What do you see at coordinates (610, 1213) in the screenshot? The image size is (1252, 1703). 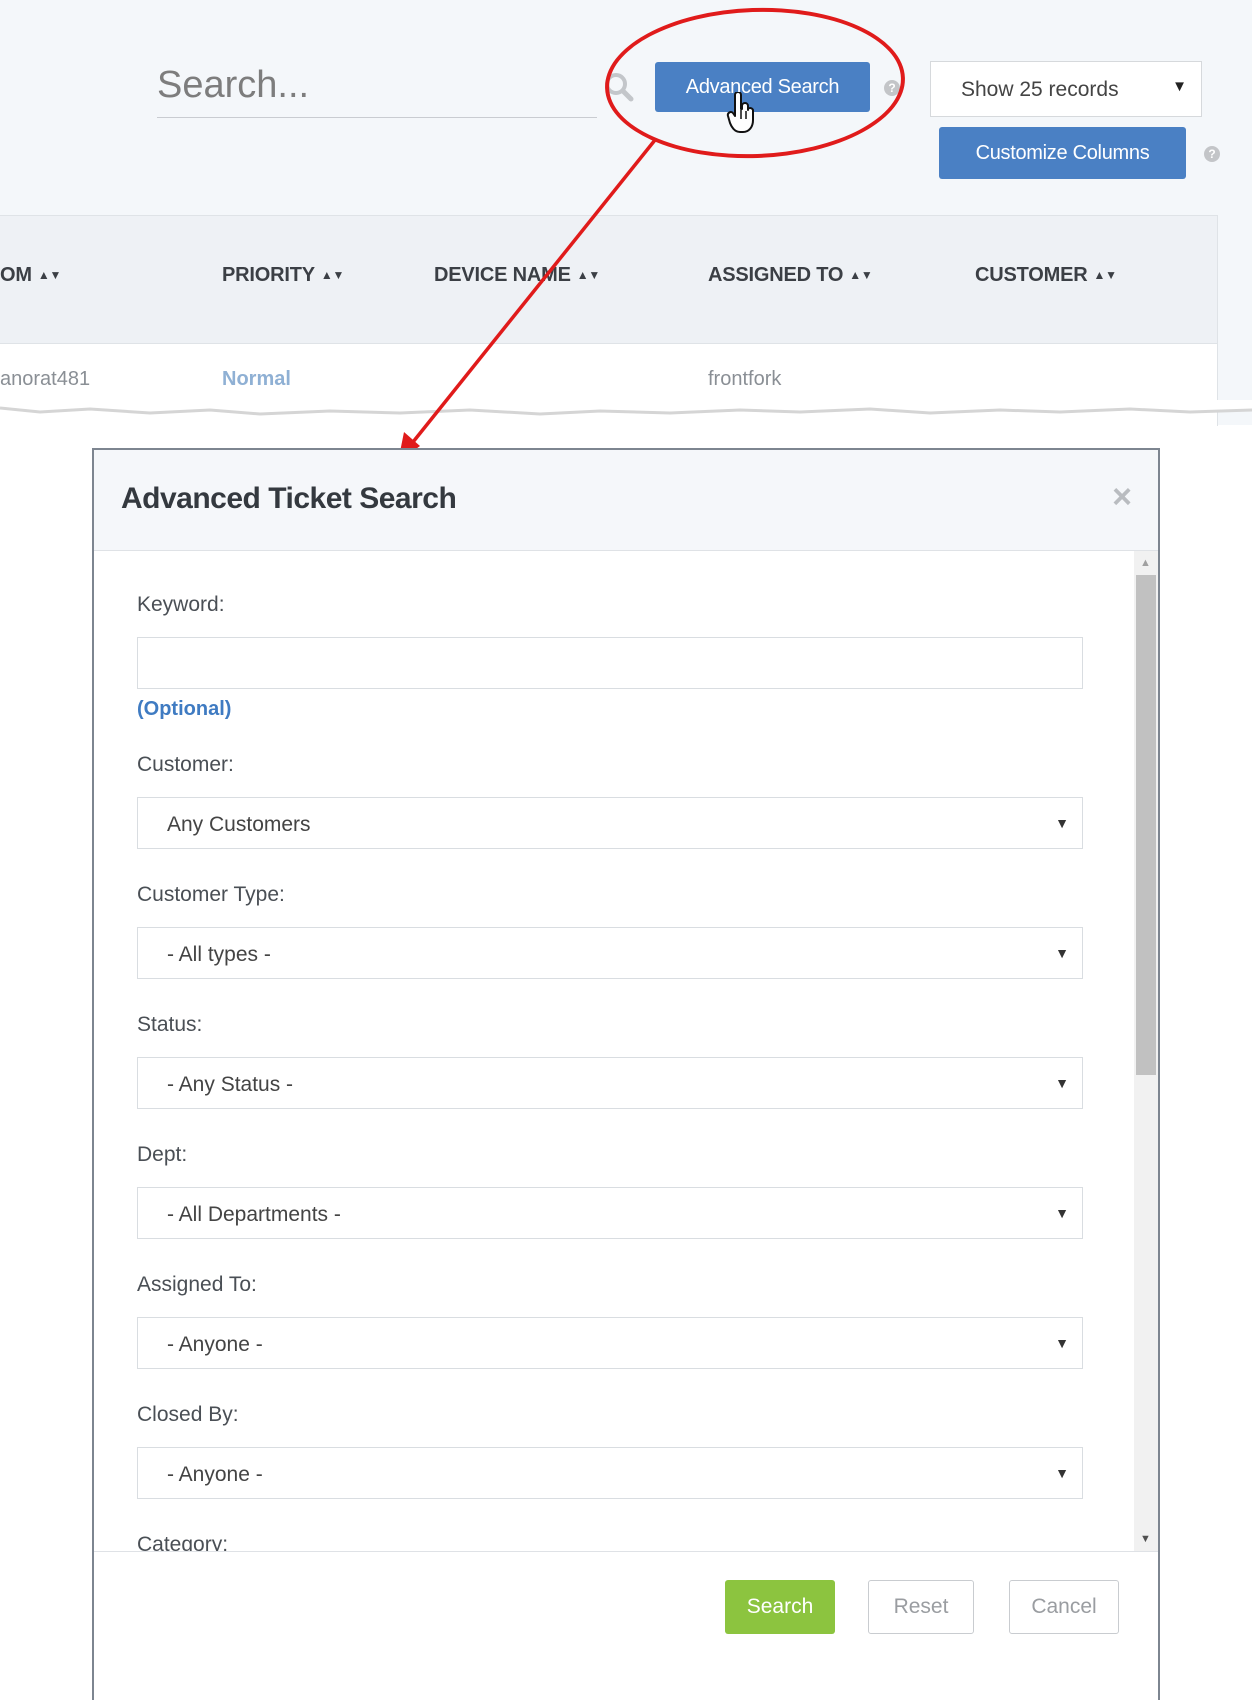 I see `dept-select: - All Departments - ▼` at bounding box center [610, 1213].